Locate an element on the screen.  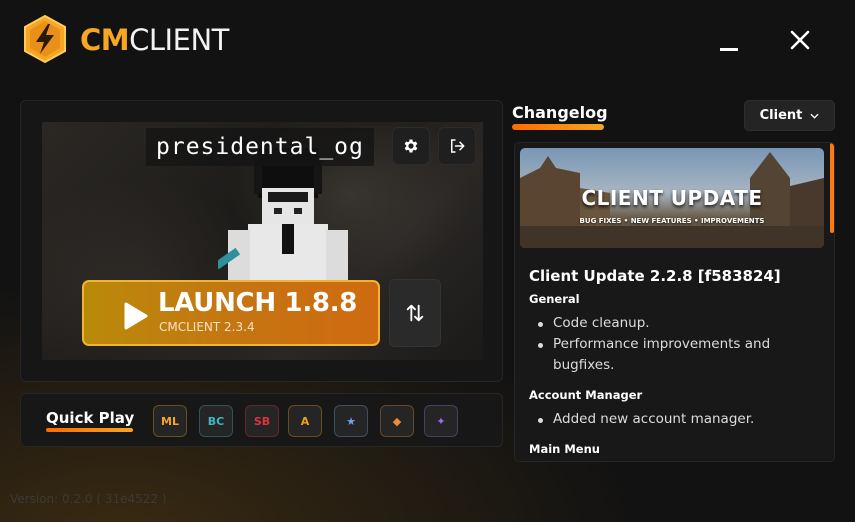
logout-button is located at coordinates (457, 146).